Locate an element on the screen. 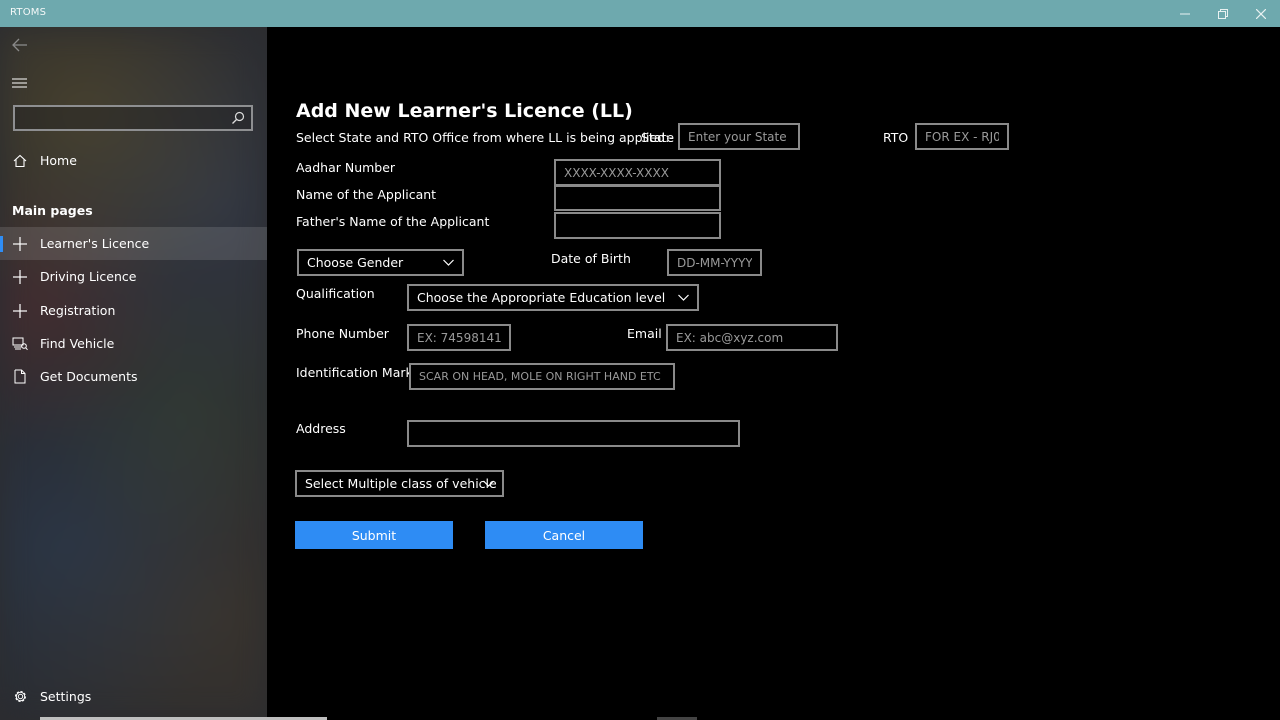  submit-button: Submit is located at coordinates (374, 535).